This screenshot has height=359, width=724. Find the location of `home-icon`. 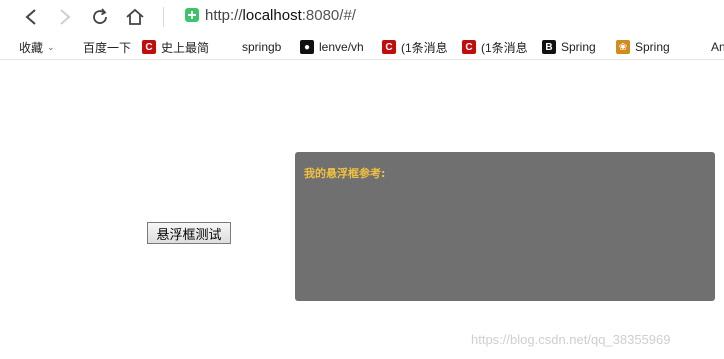

home-icon is located at coordinates (135, 16).